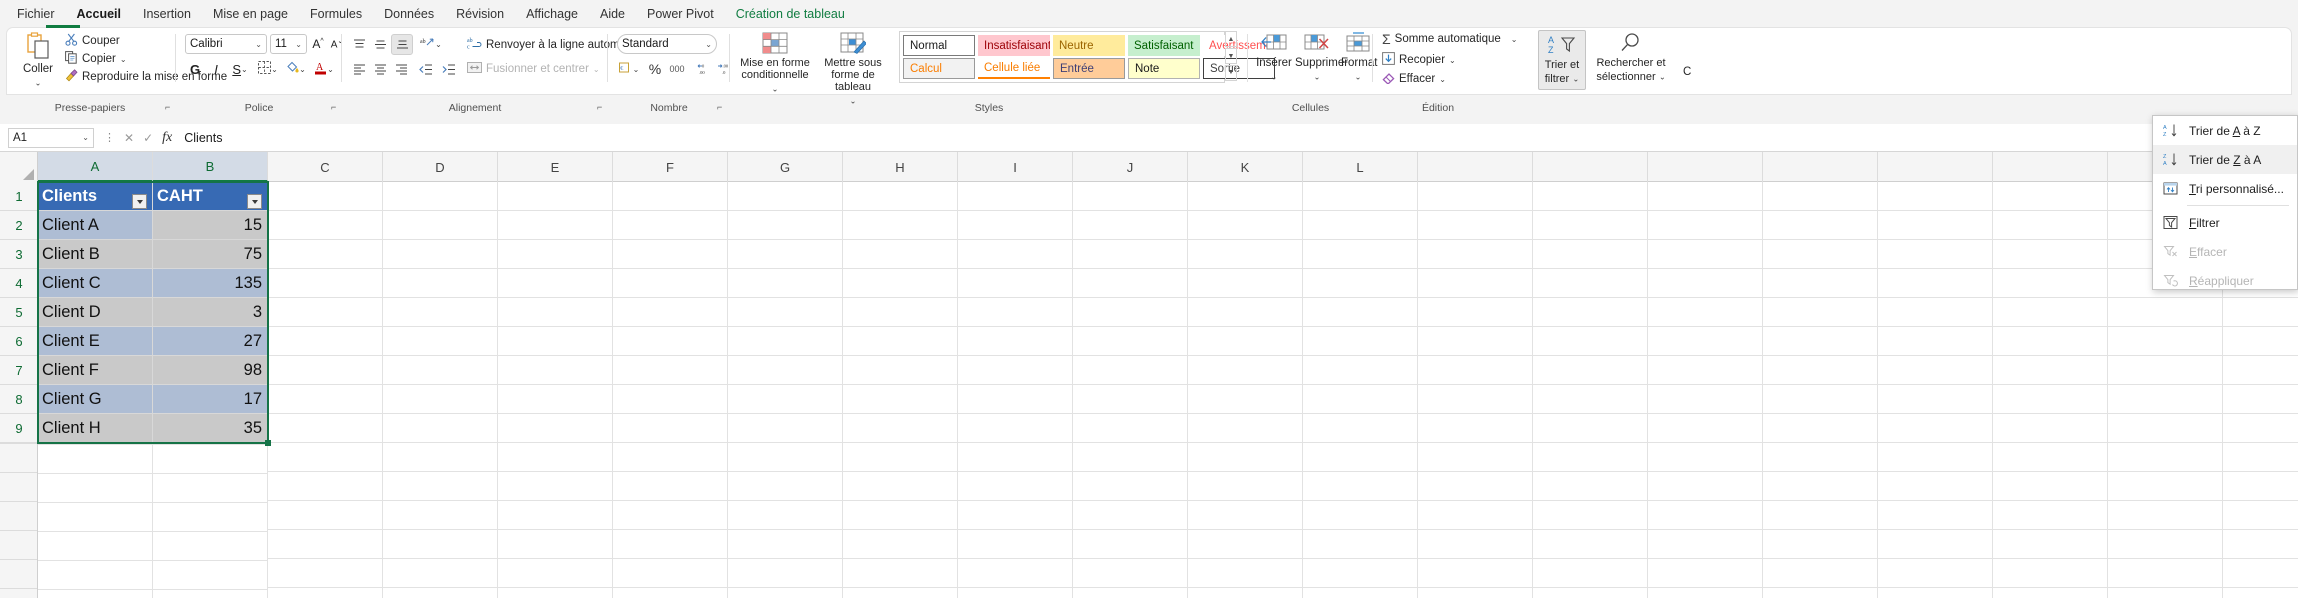 The height and width of the screenshot is (598, 2298). Describe the element at coordinates (1014, 45) in the screenshot. I see `style-insatisfaisant: Insatisfaisant` at that location.